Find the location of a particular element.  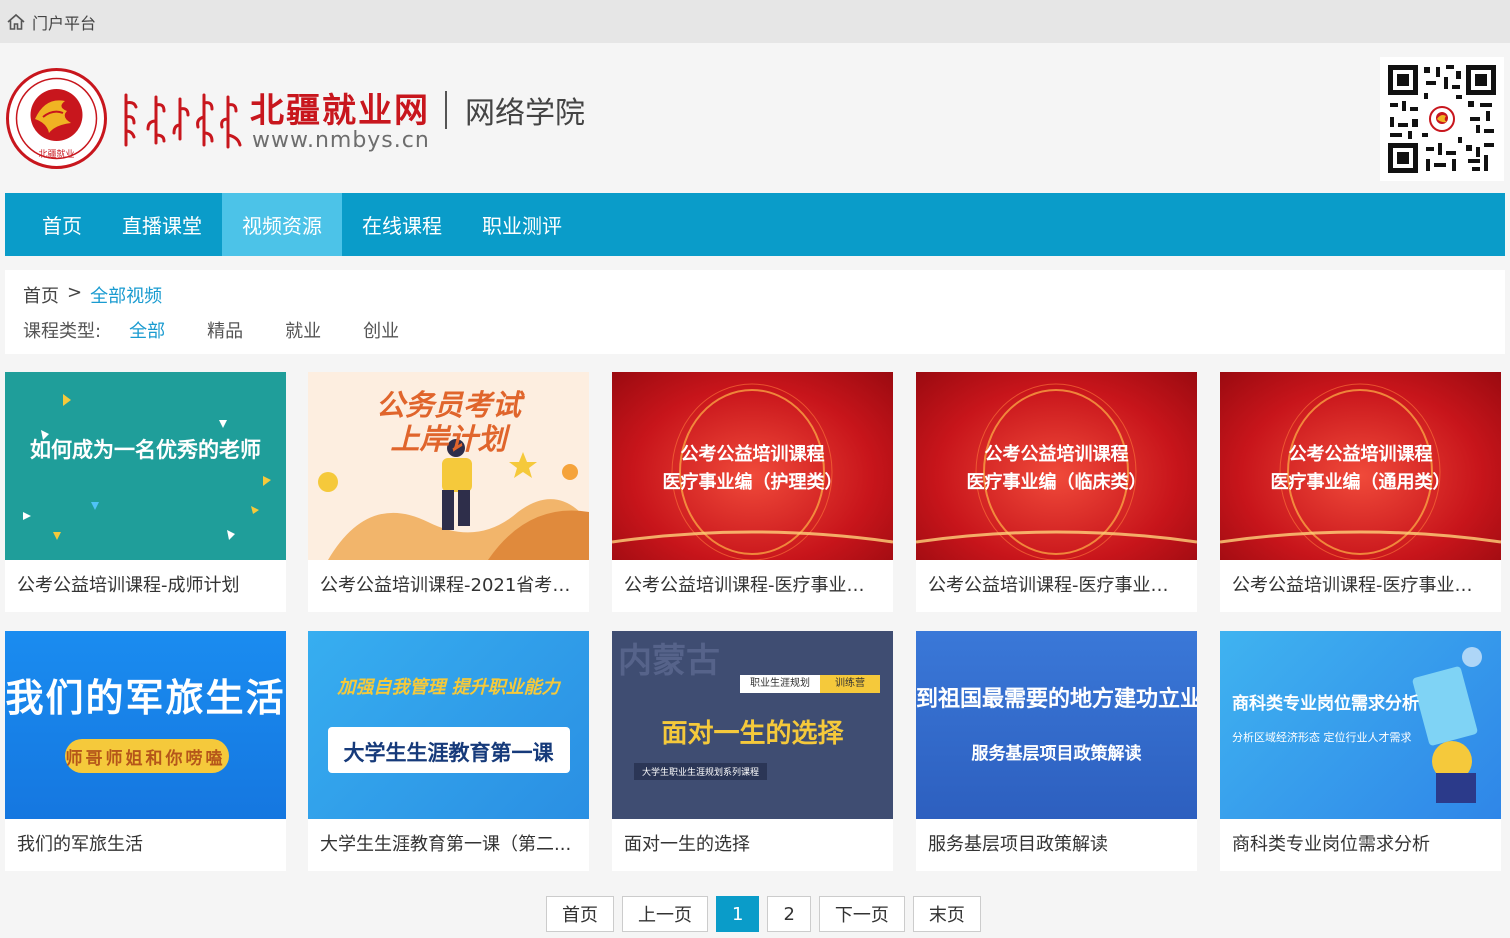

qr-code is located at coordinates (1442, 119).